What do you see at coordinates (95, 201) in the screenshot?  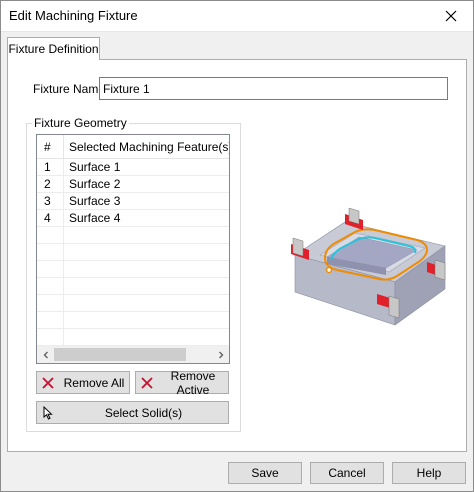 I see `row-feature: Surface 3` at bounding box center [95, 201].